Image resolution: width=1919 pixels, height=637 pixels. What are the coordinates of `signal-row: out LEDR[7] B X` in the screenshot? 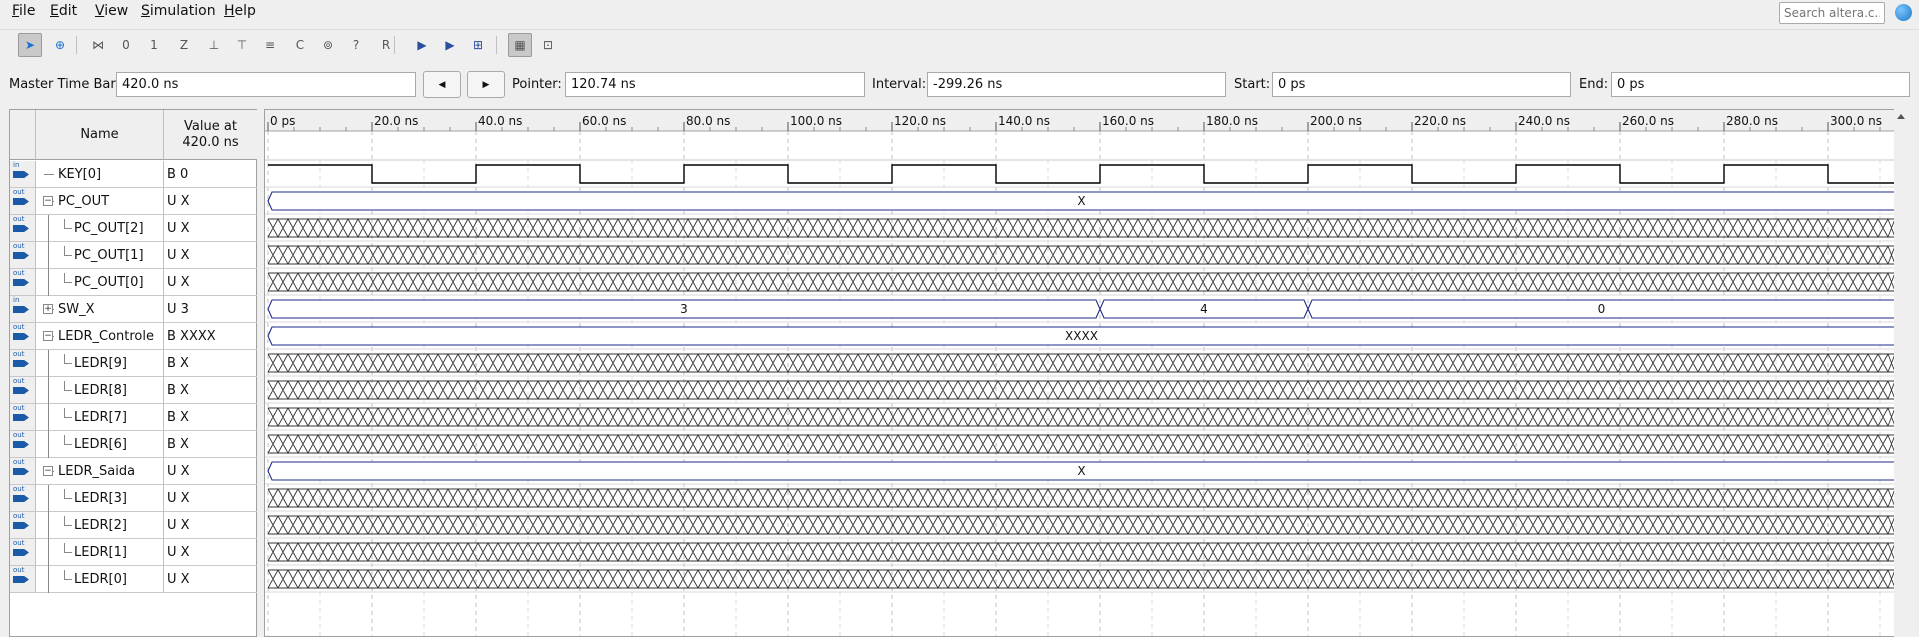 It's located at (134, 417).